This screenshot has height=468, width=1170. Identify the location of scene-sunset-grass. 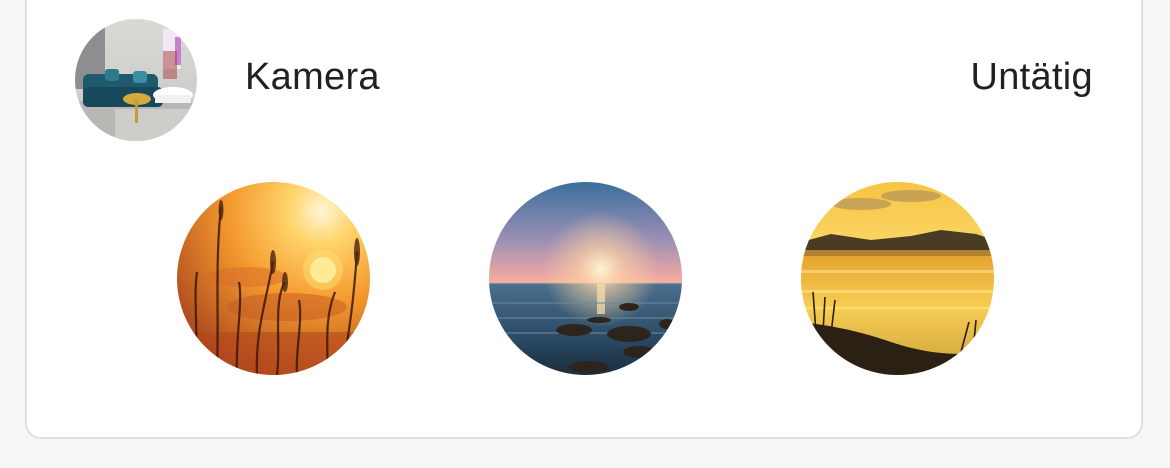
(273, 278).